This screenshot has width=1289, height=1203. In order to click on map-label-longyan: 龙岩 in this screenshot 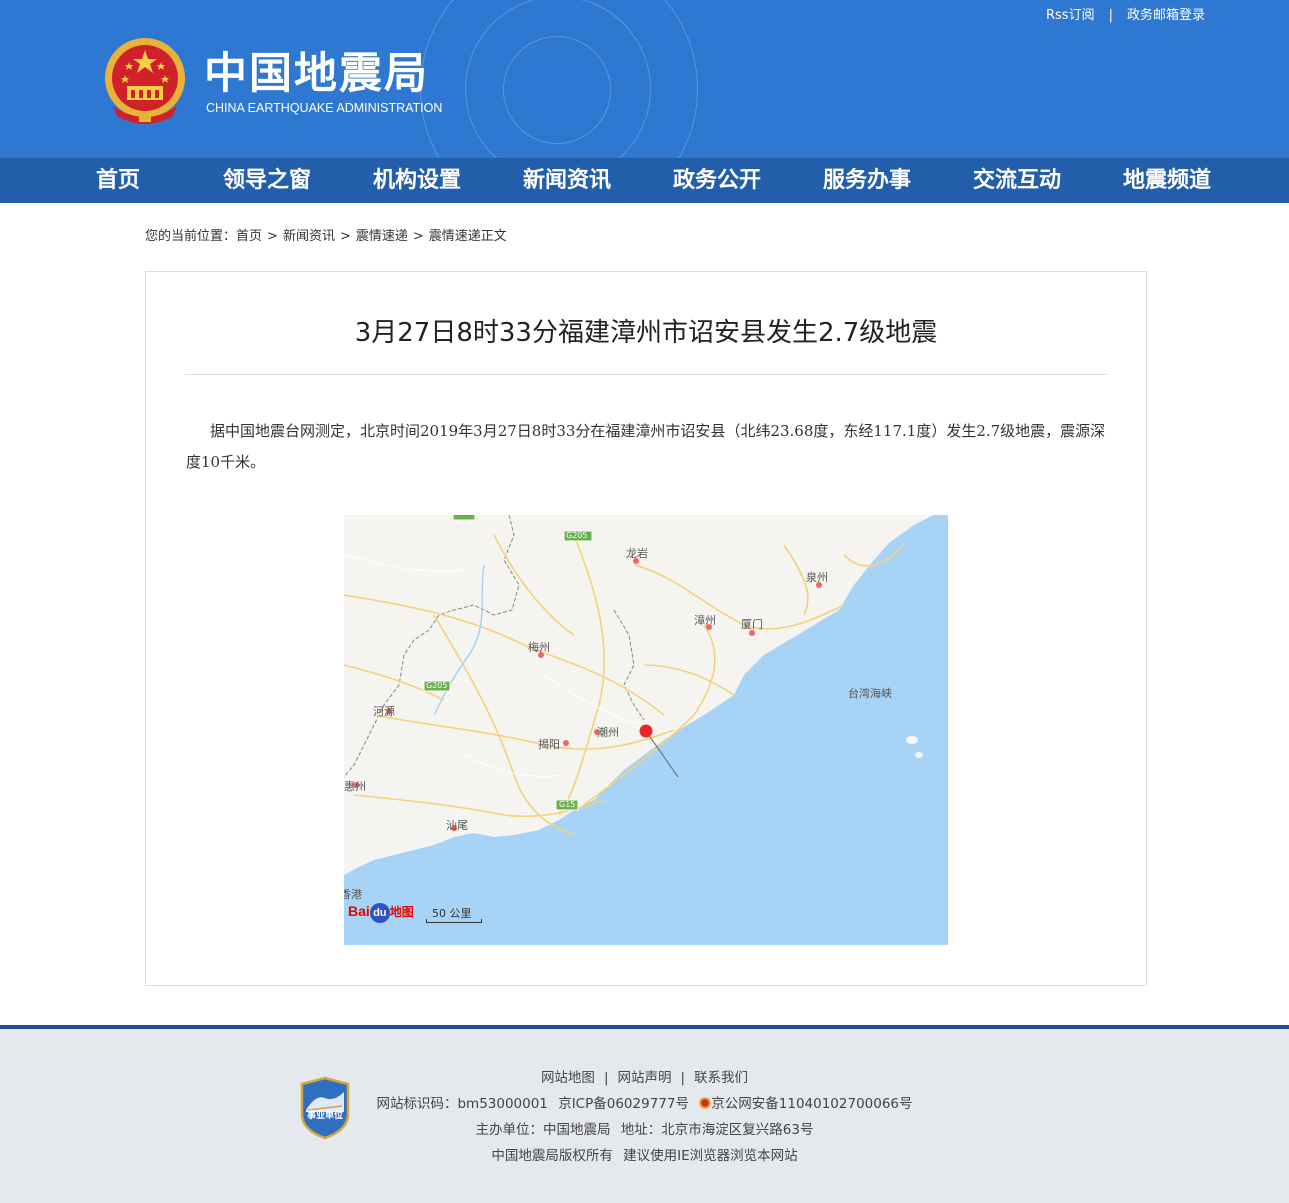, I will do `click(637, 553)`.